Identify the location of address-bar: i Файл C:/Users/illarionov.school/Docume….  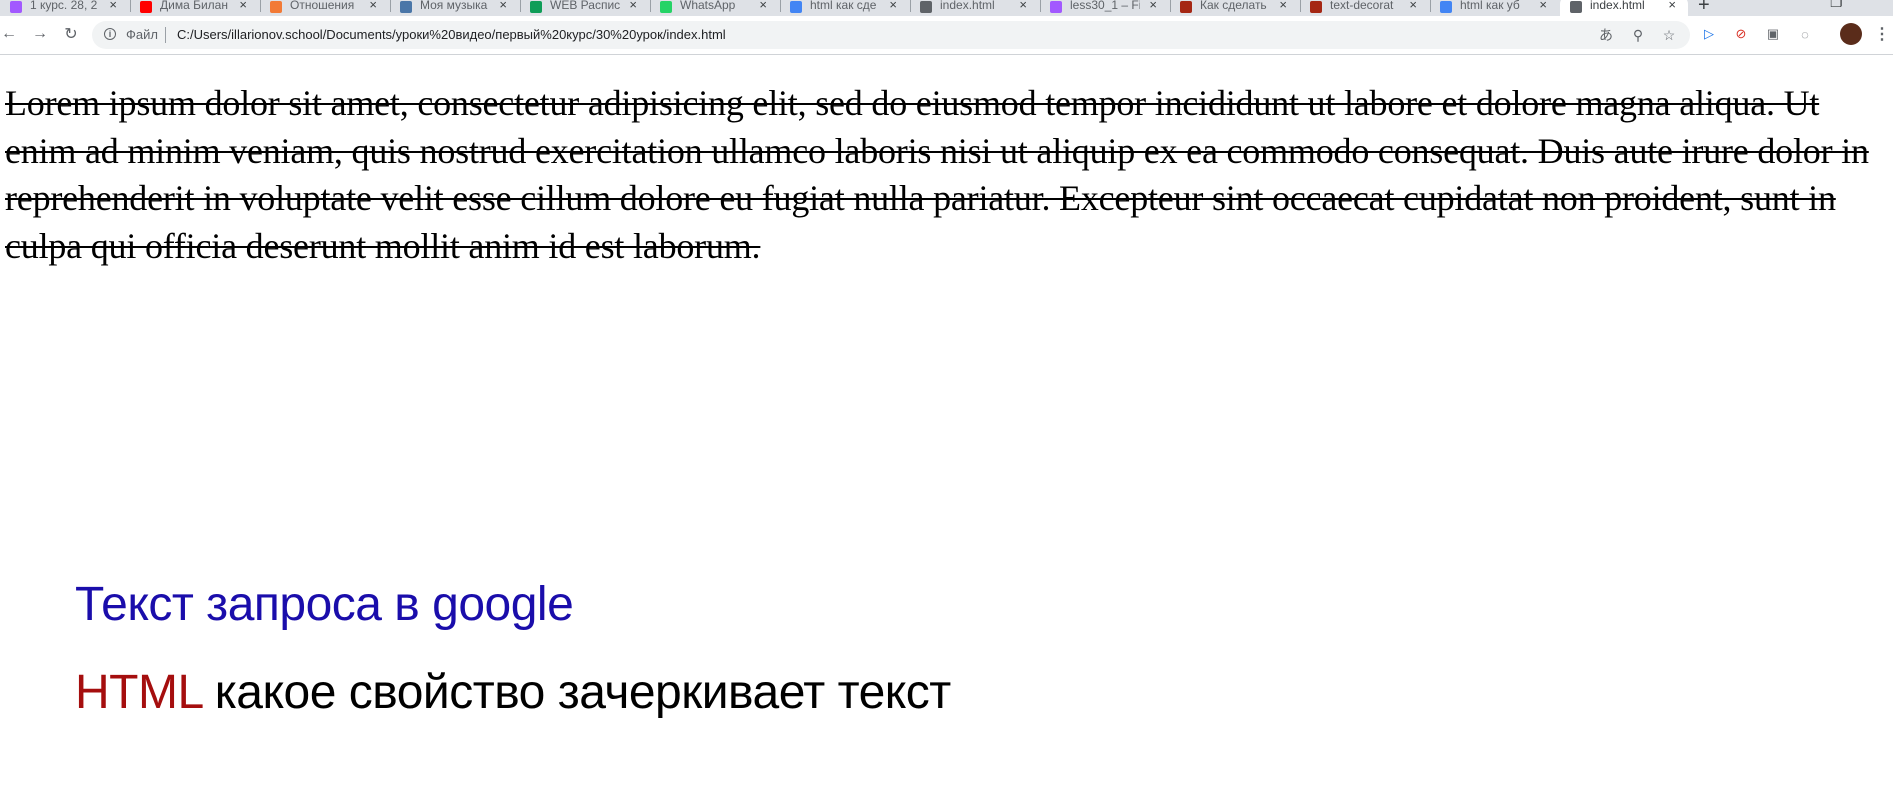
(891, 35).